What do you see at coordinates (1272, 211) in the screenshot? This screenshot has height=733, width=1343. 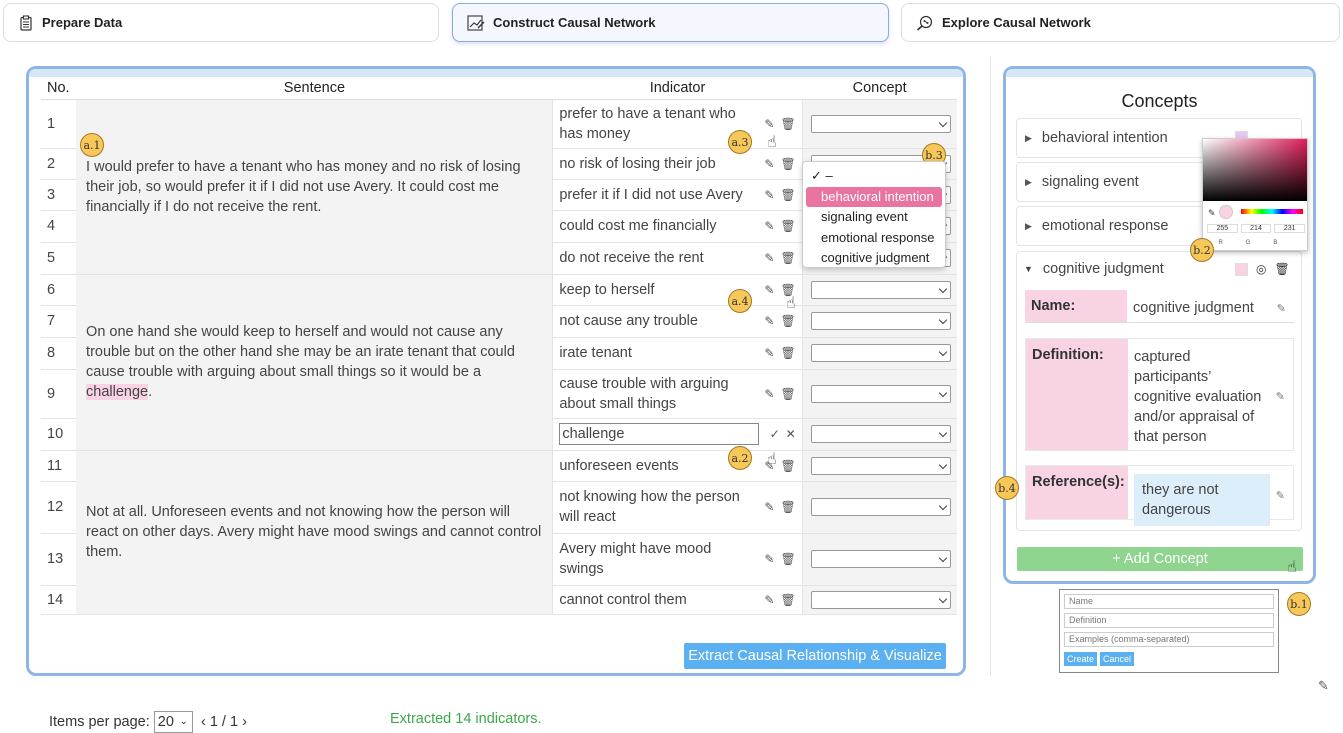 I see `hue-slider` at bounding box center [1272, 211].